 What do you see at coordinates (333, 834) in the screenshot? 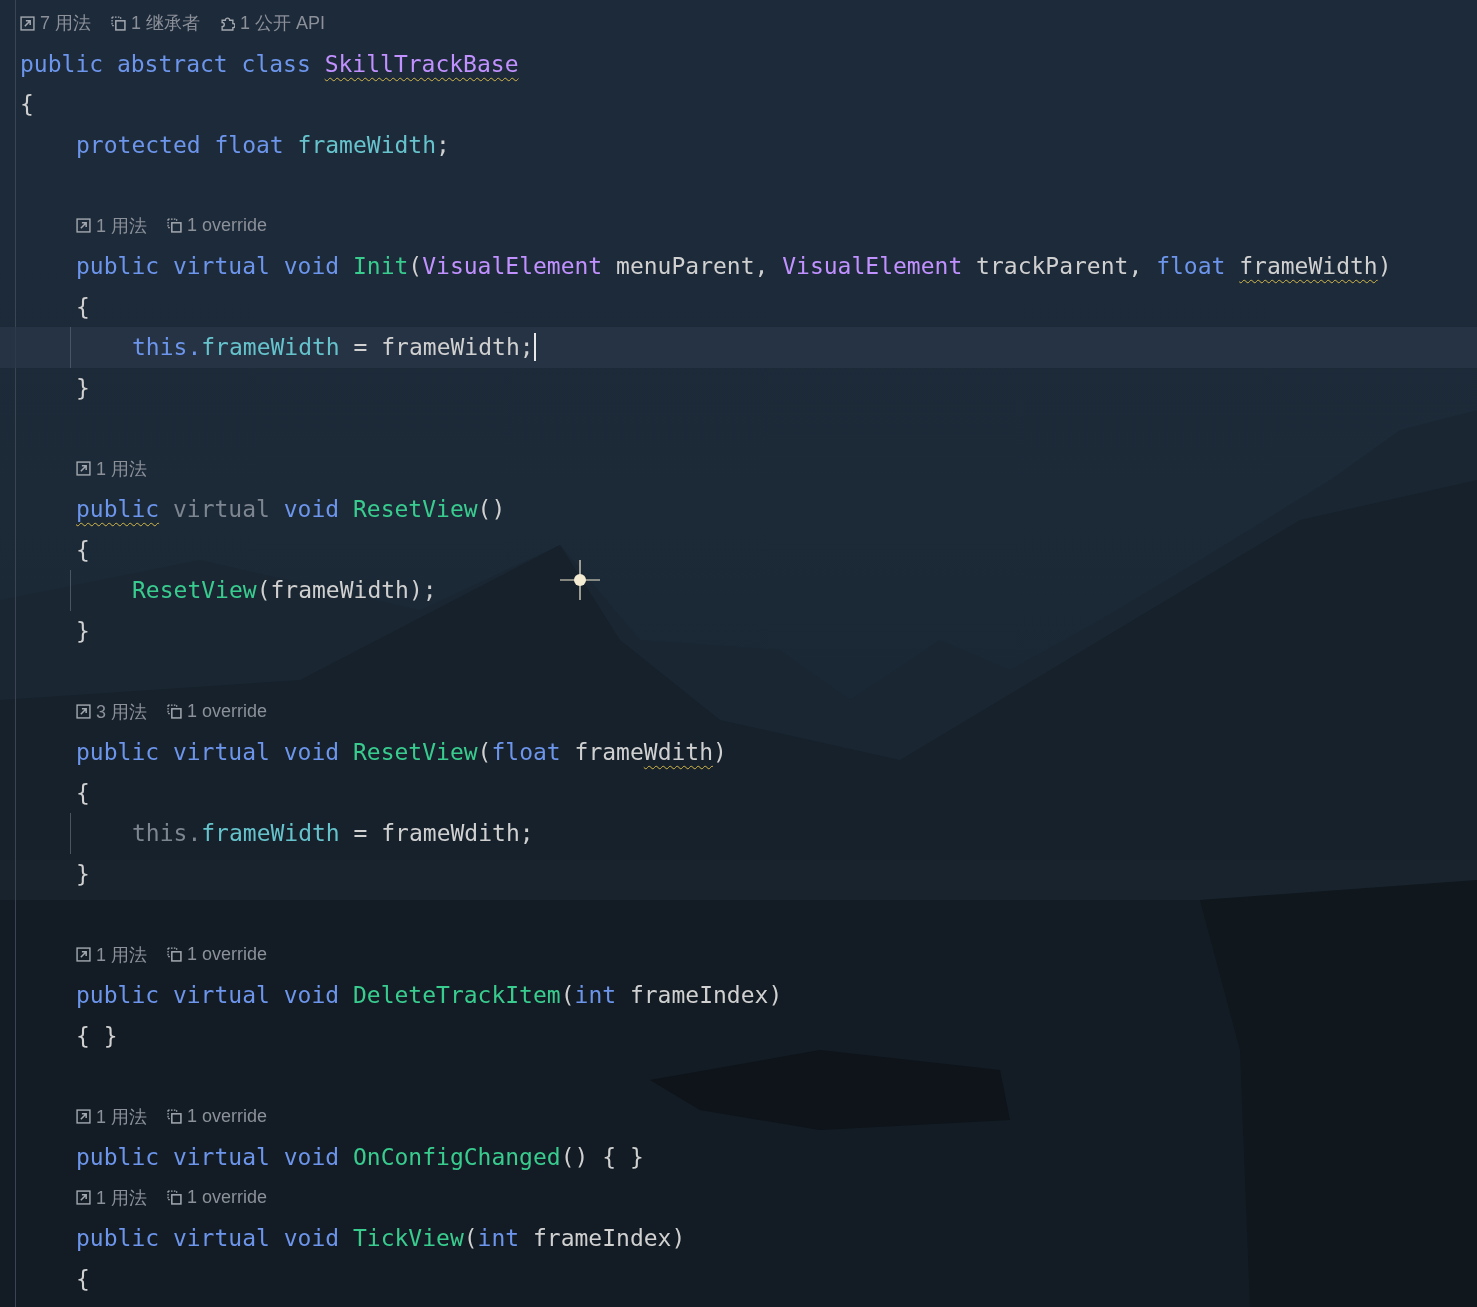
I see `code-line: this.frameWidth = frameWdith;` at bounding box center [333, 834].